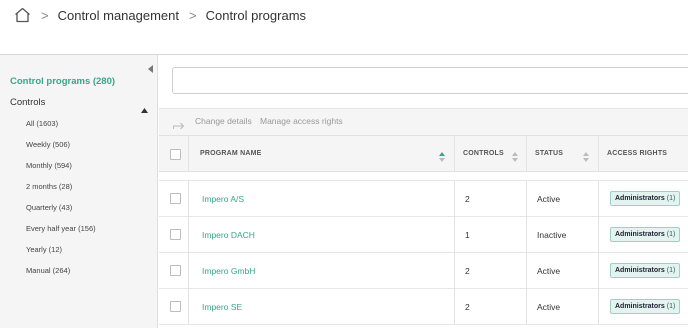  I want to click on sidebar-item-weekly: Weekly (506), so click(48, 144).